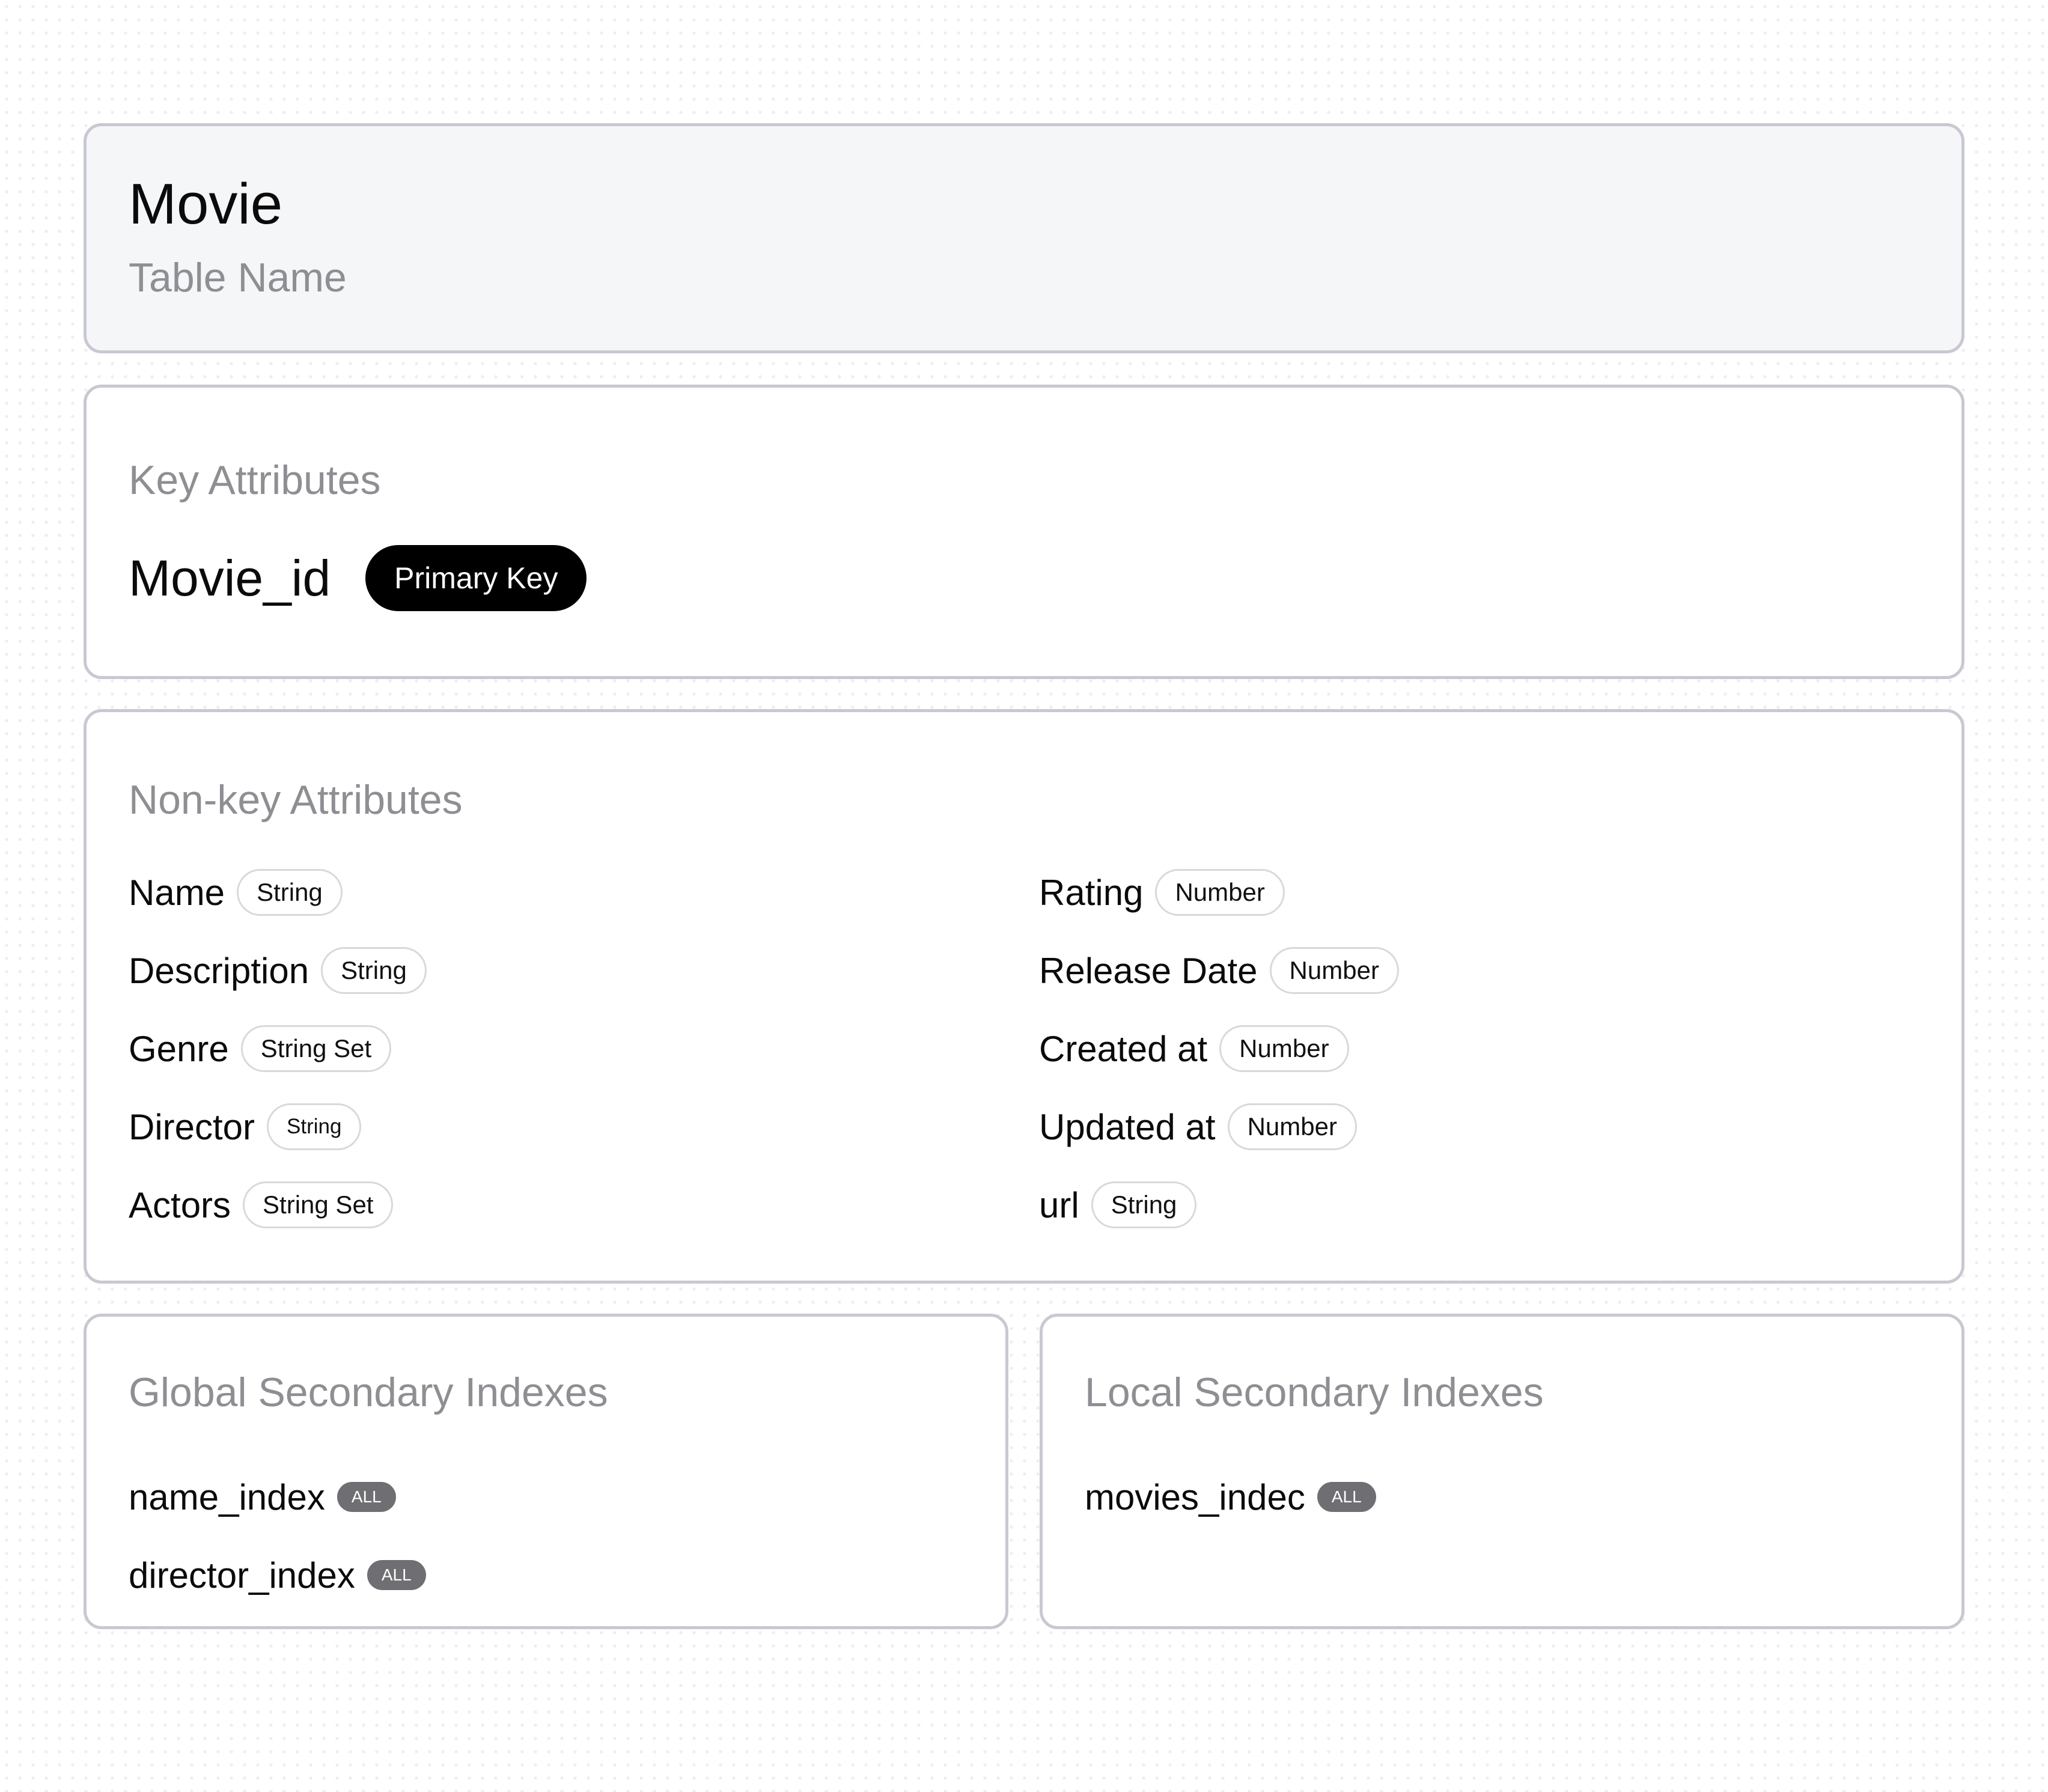 This screenshot has height=1792, width=2048. I want to click on primary-key-row: Movie_id Primary Key, so click(358, 578).